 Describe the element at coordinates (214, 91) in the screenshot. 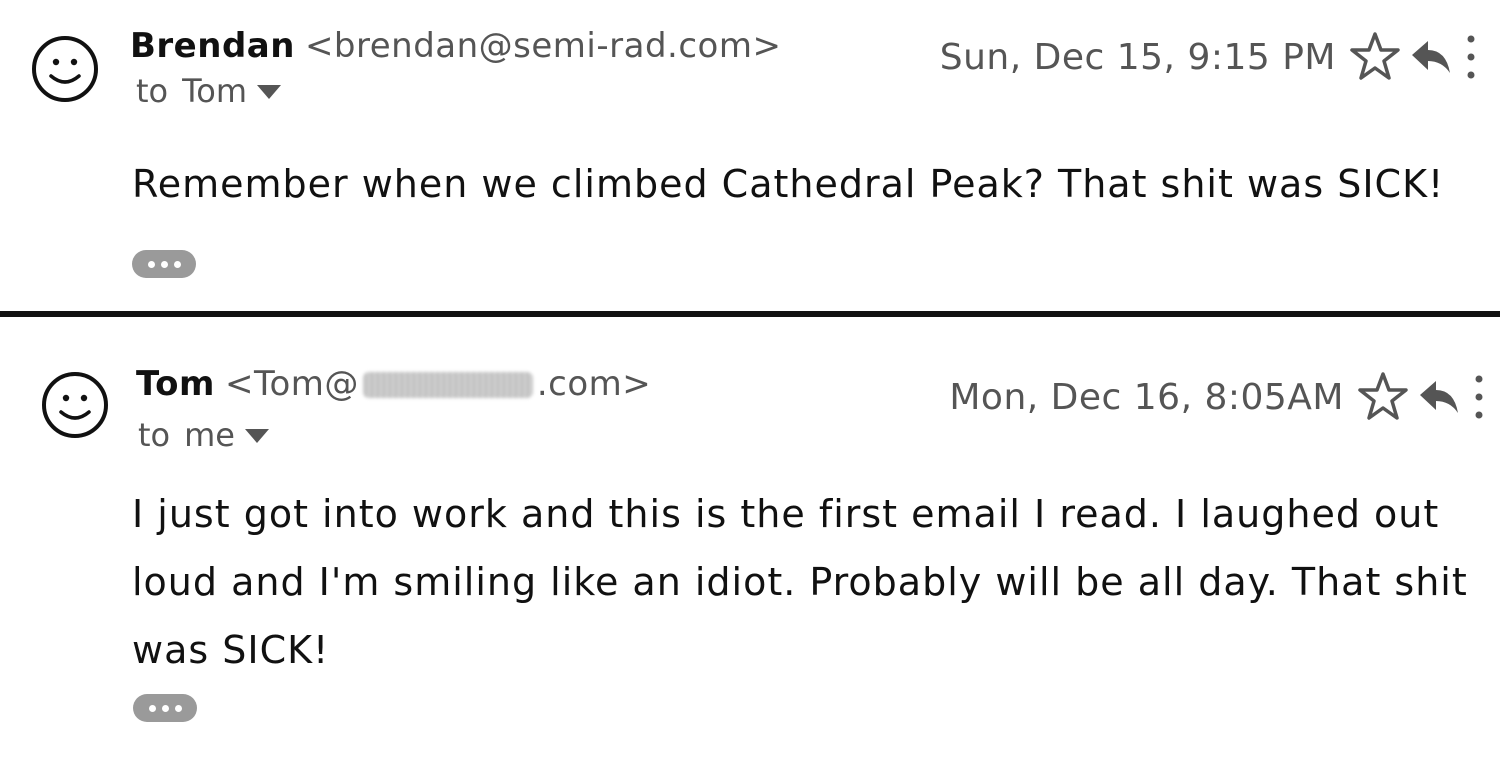

I see `recipient-name: Tom` at that location.